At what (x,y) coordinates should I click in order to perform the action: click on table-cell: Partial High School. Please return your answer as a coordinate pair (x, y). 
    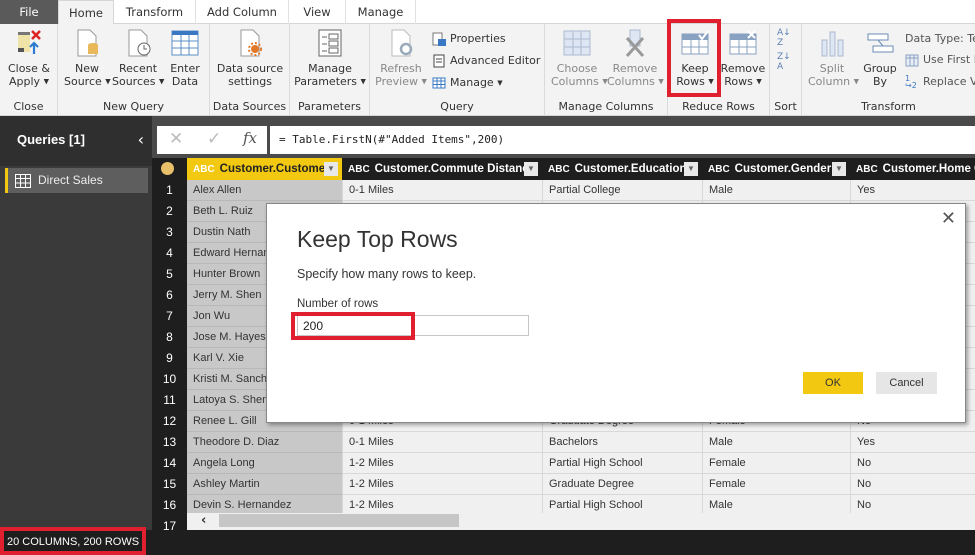
    Looking at the image, I should click on (622, 463).